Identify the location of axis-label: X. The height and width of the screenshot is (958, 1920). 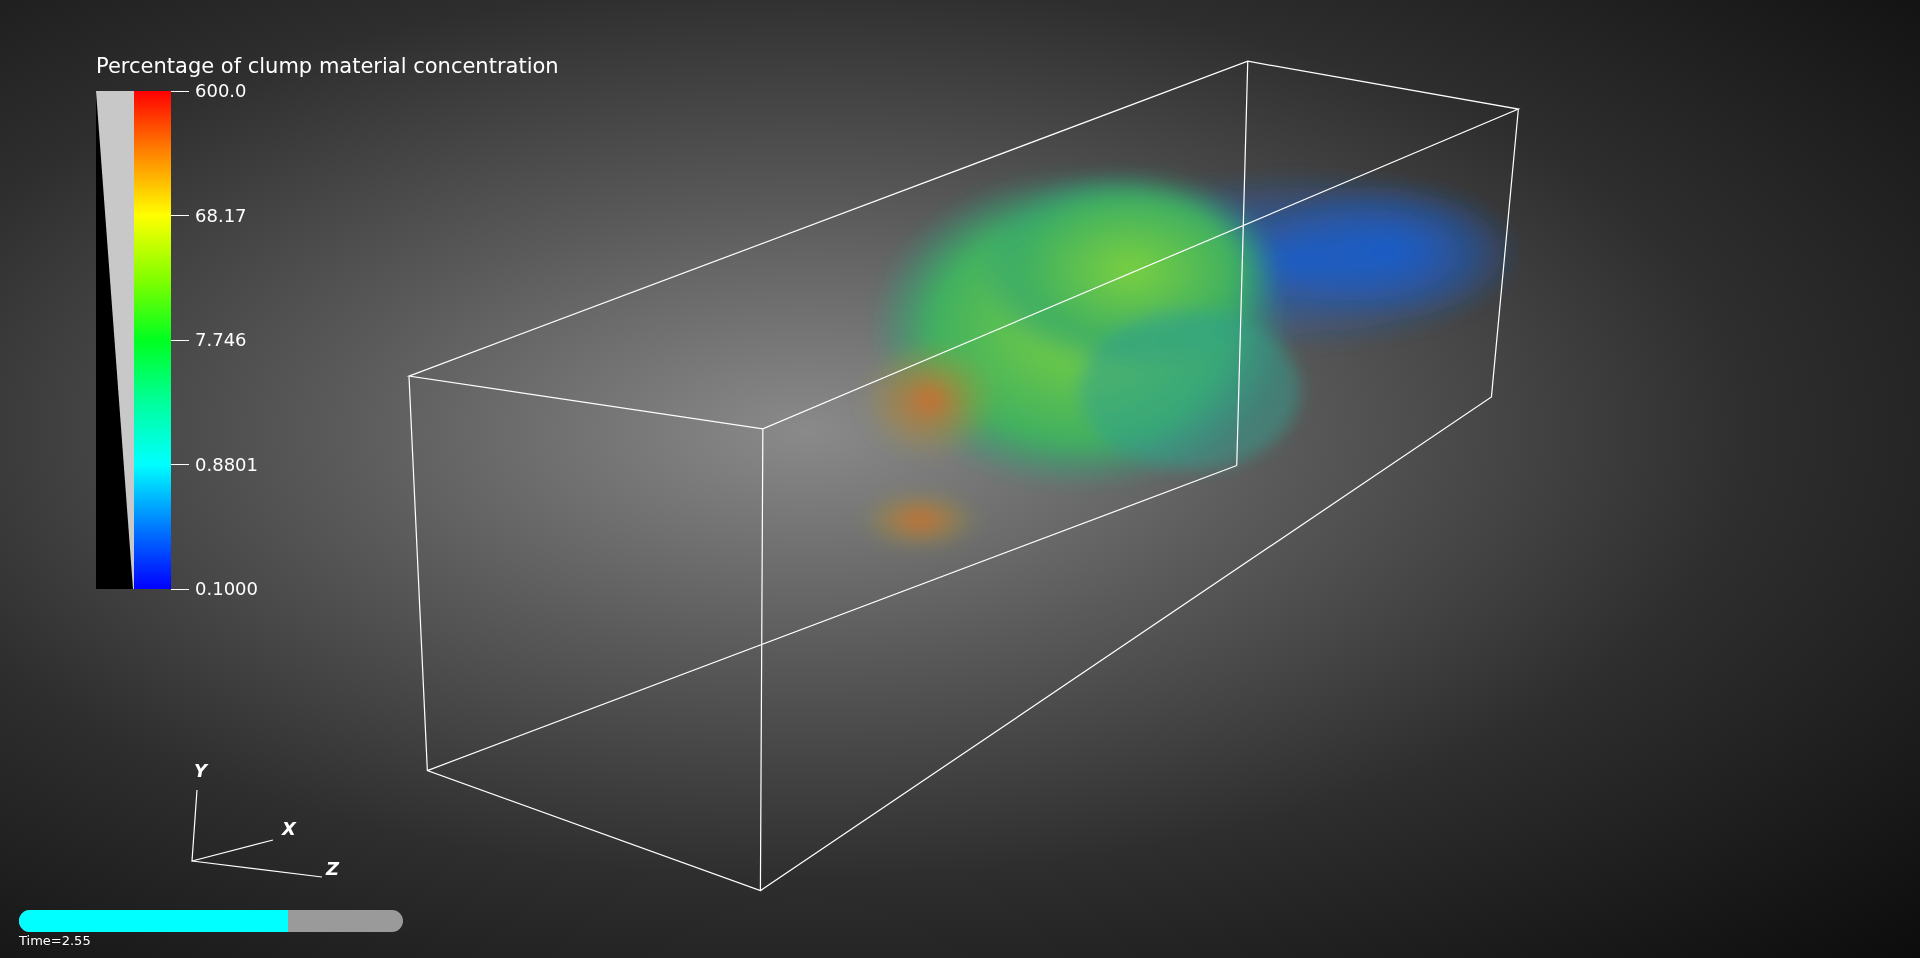
(289, 829).